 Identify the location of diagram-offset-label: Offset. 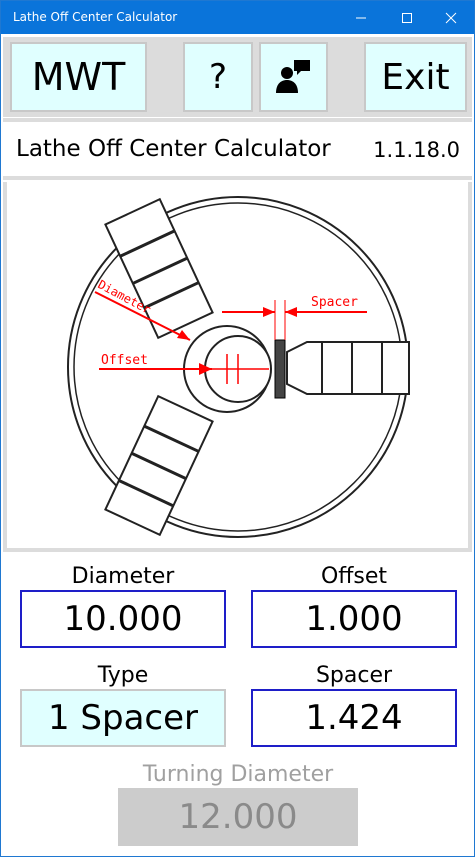
(124, 360).